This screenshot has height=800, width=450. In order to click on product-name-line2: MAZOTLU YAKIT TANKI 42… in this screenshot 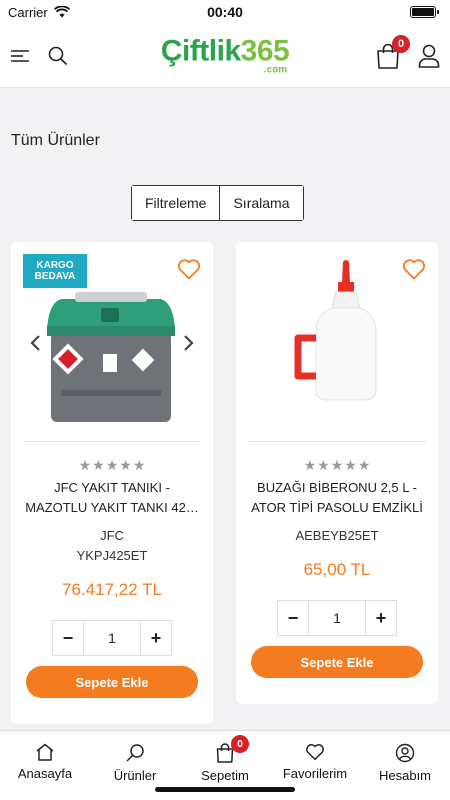, I will do `click(112, 508)`.